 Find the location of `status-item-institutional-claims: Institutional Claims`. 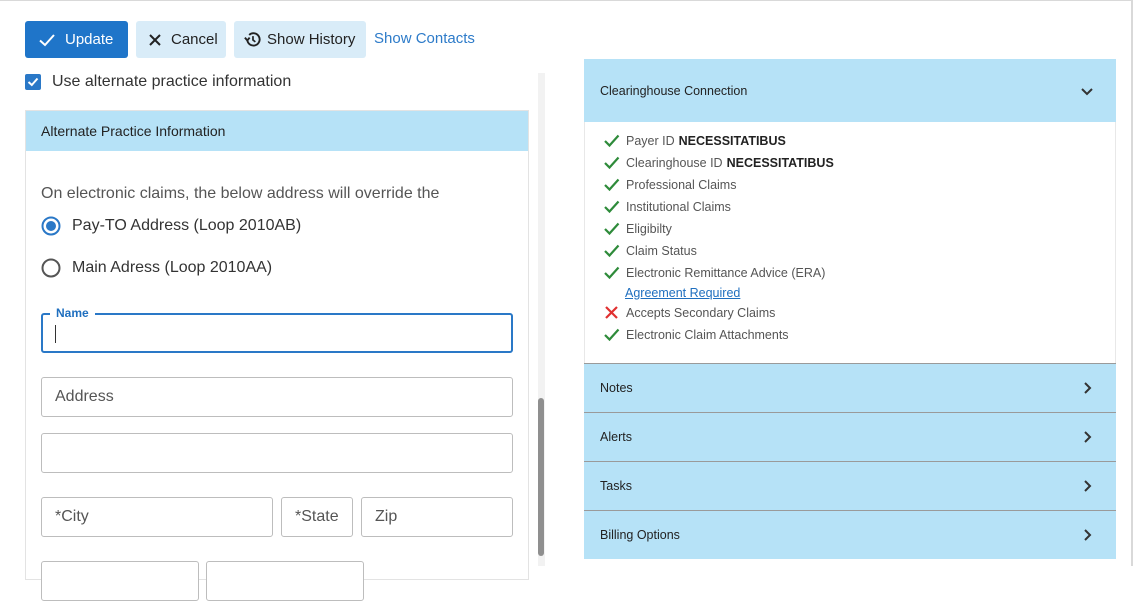

status-item-institutional-claims: Institutional Claims is located at coordinates (667, 206).